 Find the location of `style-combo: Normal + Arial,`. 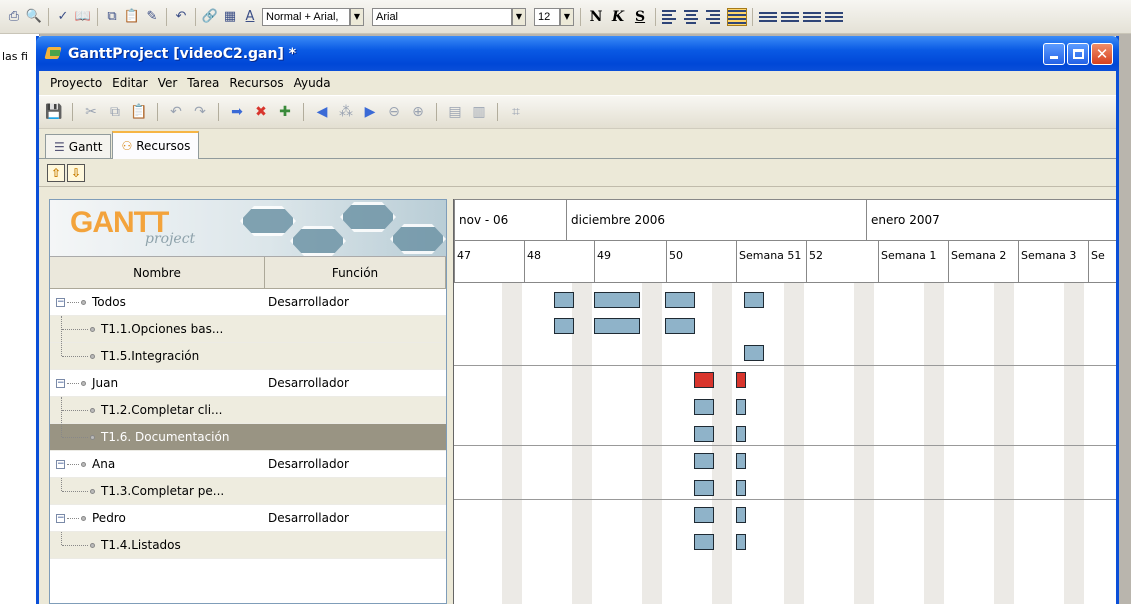

style-combo: Normal + Arial, is located at coordinates (306, 16).